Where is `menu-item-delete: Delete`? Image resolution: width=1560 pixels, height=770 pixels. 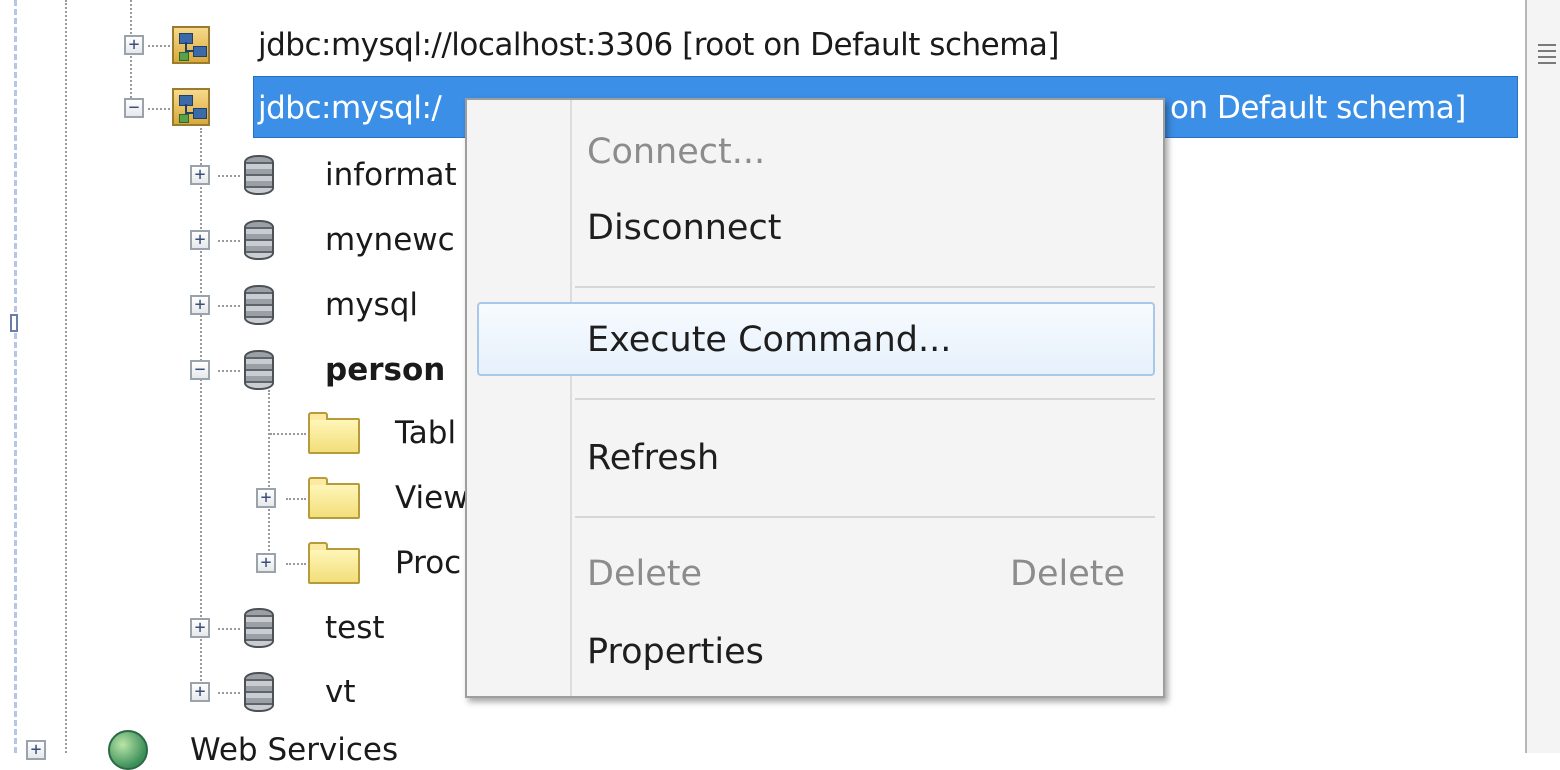
menu-item-delete: Delete is located at coordinates (644, 574).